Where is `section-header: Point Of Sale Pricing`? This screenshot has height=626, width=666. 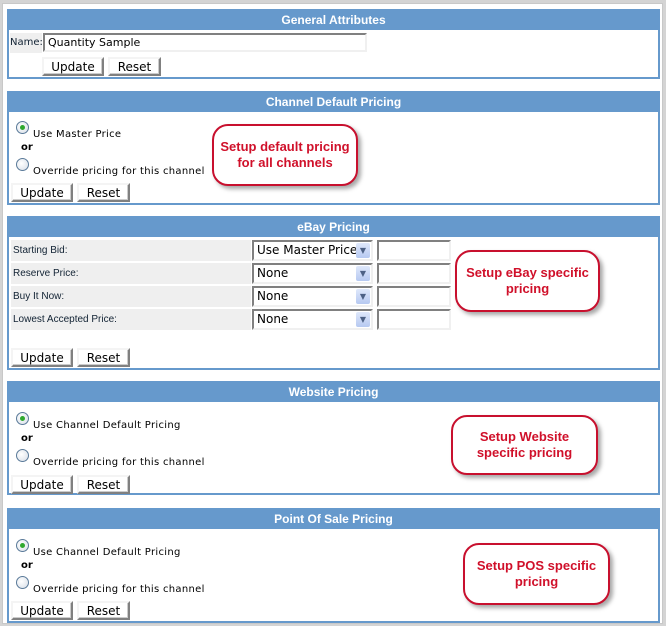
section-header: Point Of Sale Pricing is located at coordinates (333, 519).